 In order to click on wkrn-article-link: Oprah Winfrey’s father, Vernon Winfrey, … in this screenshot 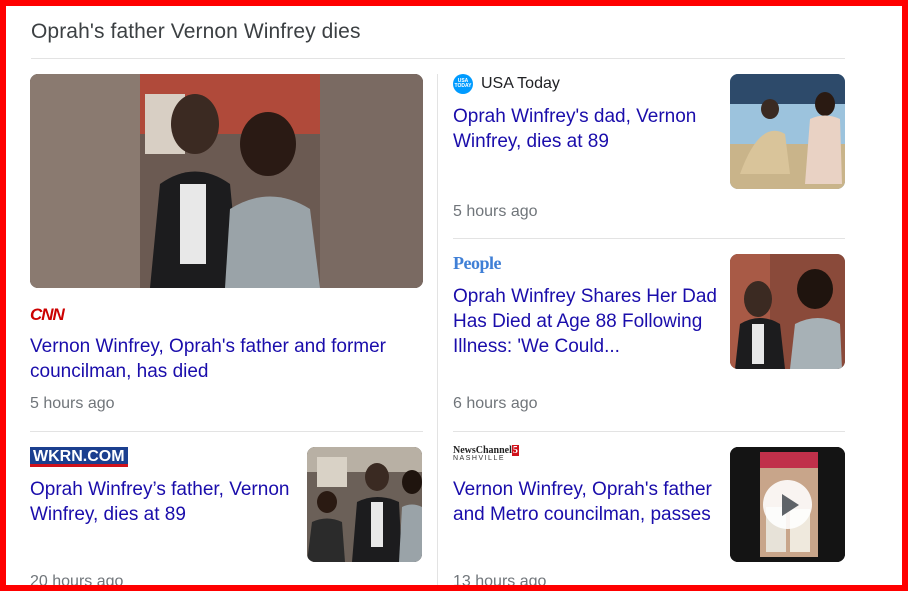, I will do `click(162, 502)`.